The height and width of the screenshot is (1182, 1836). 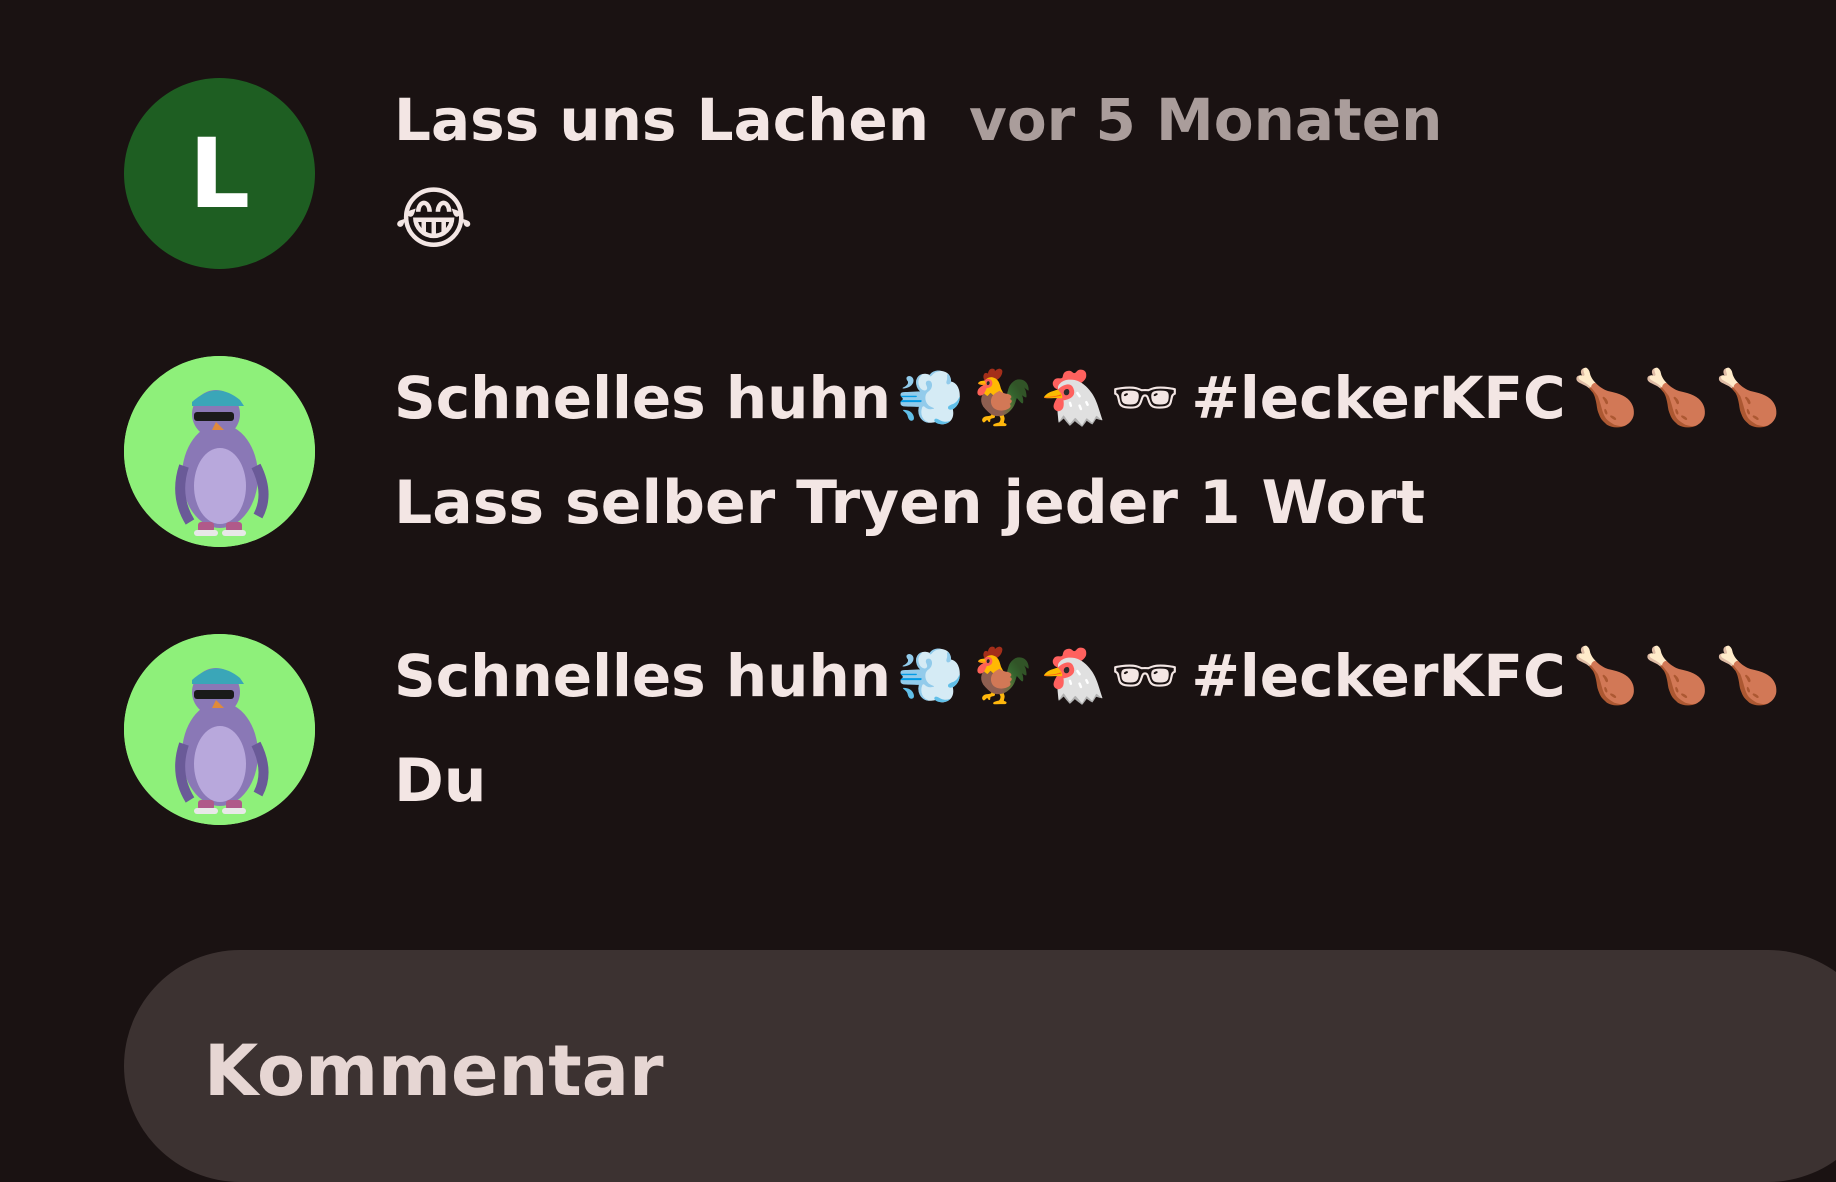 I want to click on avatar-letter: L, so click(x=219, y=173).